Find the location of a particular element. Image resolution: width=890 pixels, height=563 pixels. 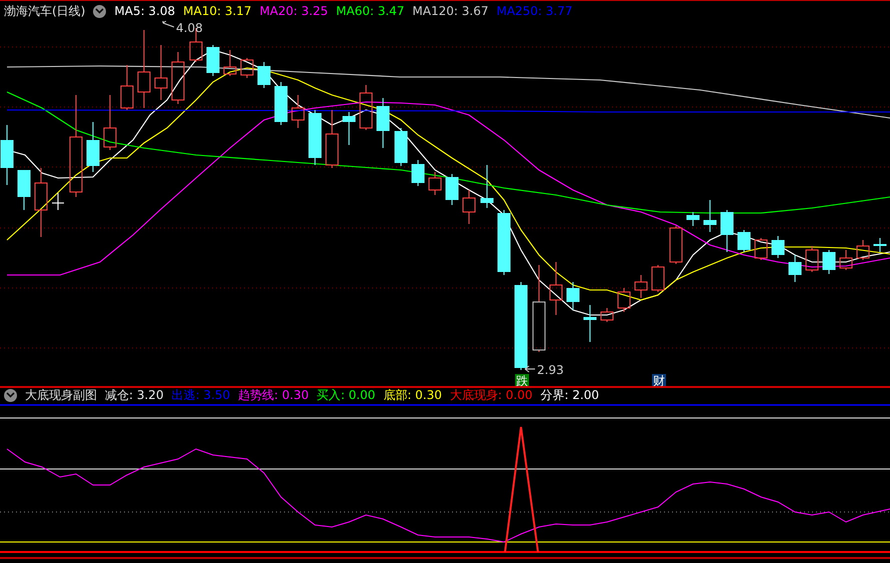

indicator-value: MA60: 3.47 is located at coordinates (370, 11).